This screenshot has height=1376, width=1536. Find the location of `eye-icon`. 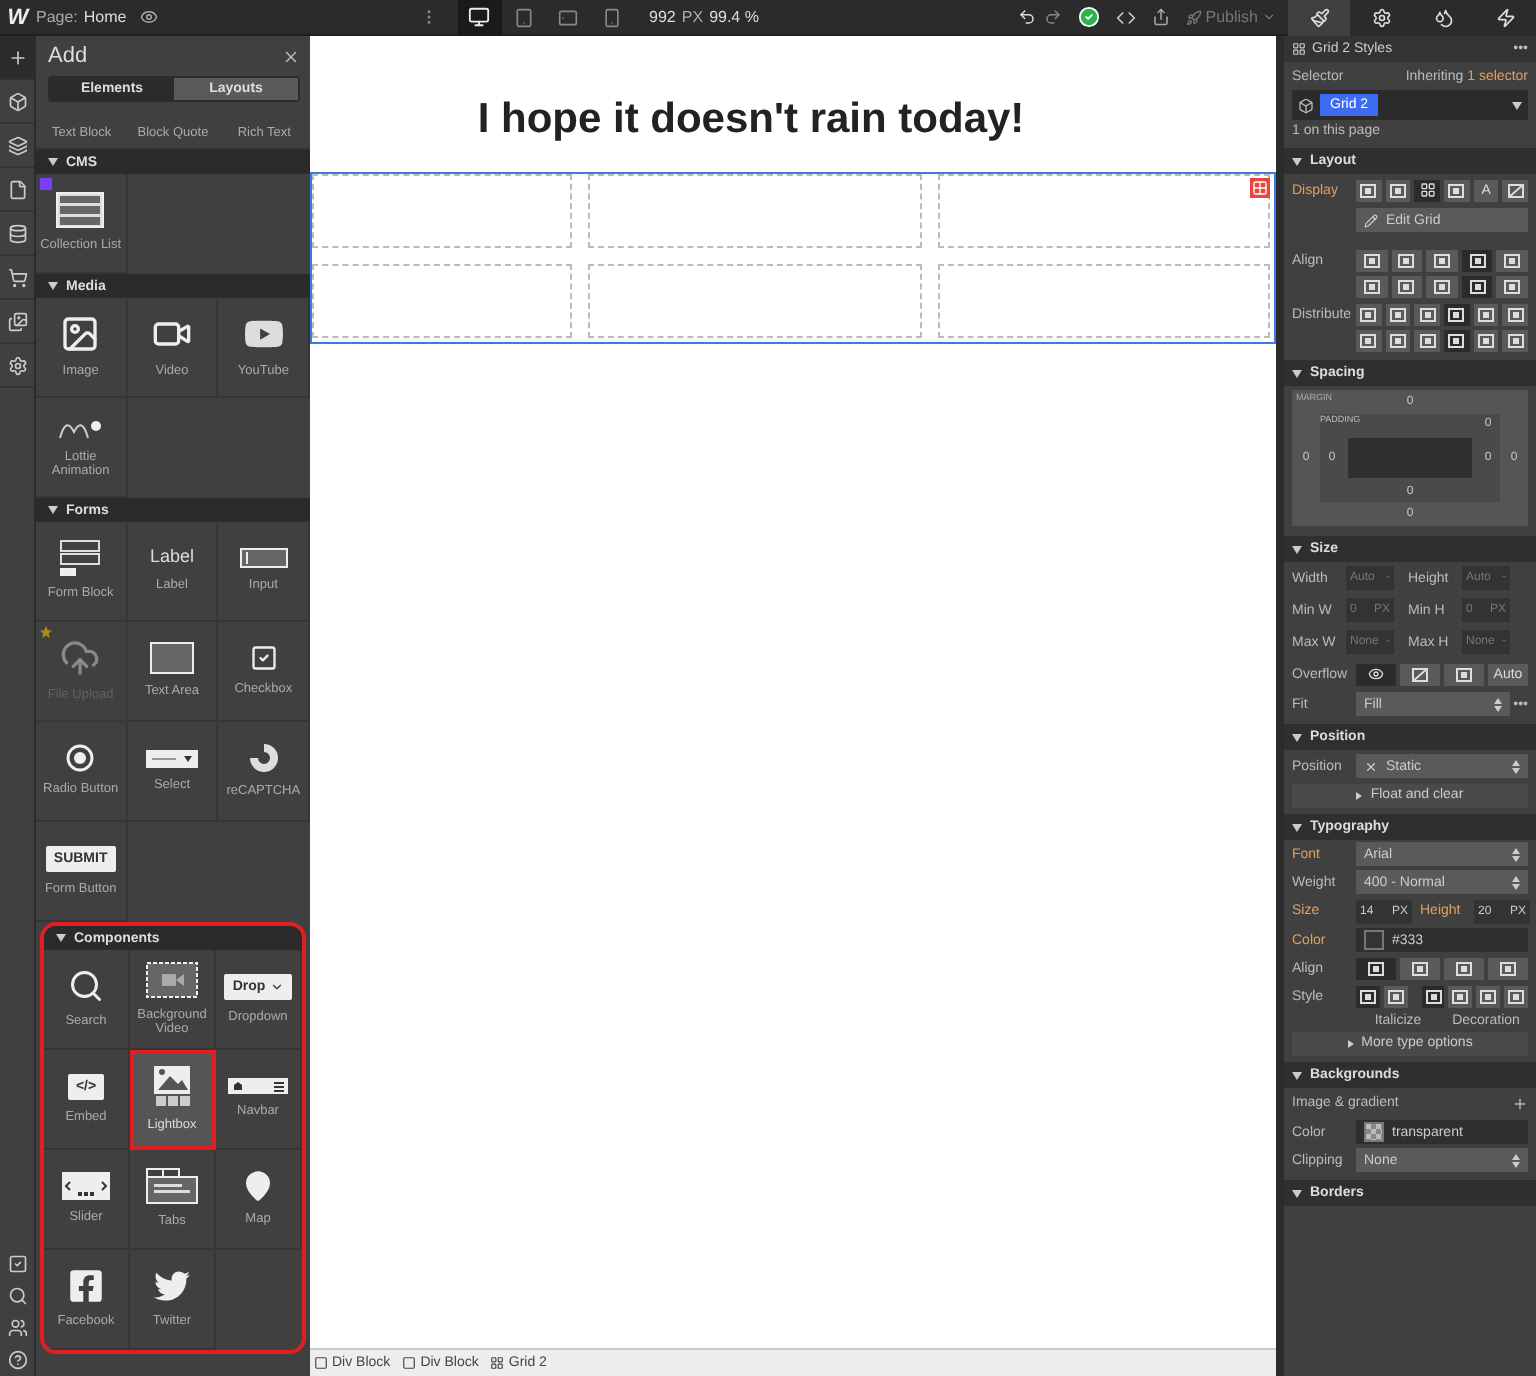

eye-icon is located at coordinates (1376, 674).